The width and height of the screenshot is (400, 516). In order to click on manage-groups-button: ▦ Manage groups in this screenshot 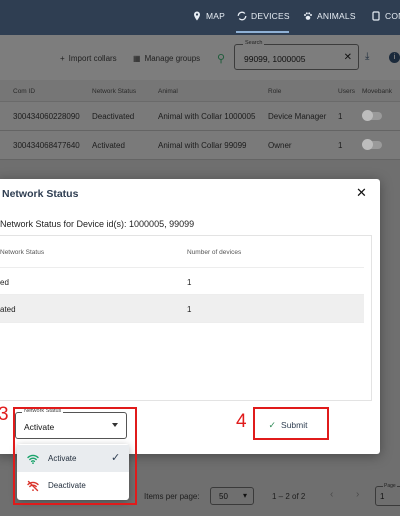, I will do `click(166, 58)`.